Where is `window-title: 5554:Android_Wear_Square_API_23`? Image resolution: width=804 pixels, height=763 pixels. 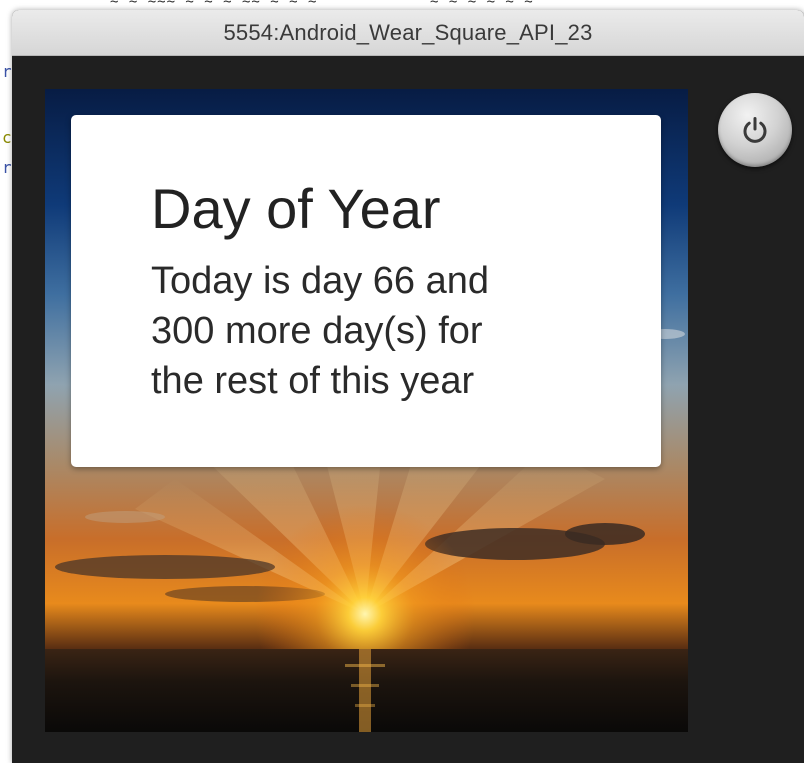 window-title: 5554:Android_Wear_Square_API_23 is located at coordinates (408, 32).